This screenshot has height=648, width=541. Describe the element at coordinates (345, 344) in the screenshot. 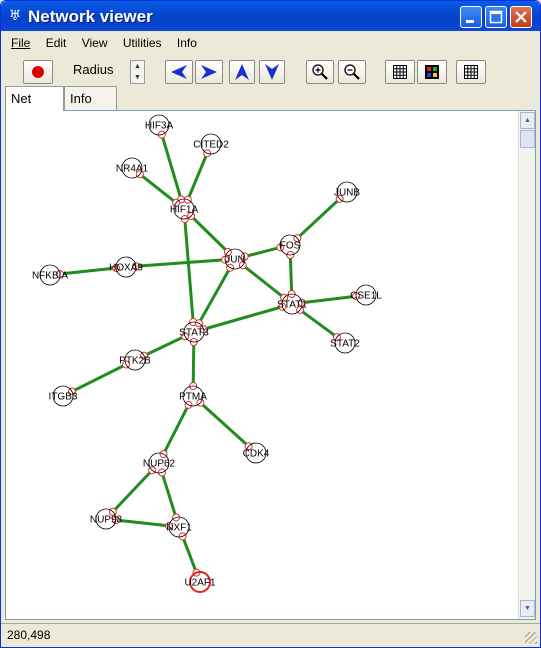

I see `node-label: STAT2` at that location.